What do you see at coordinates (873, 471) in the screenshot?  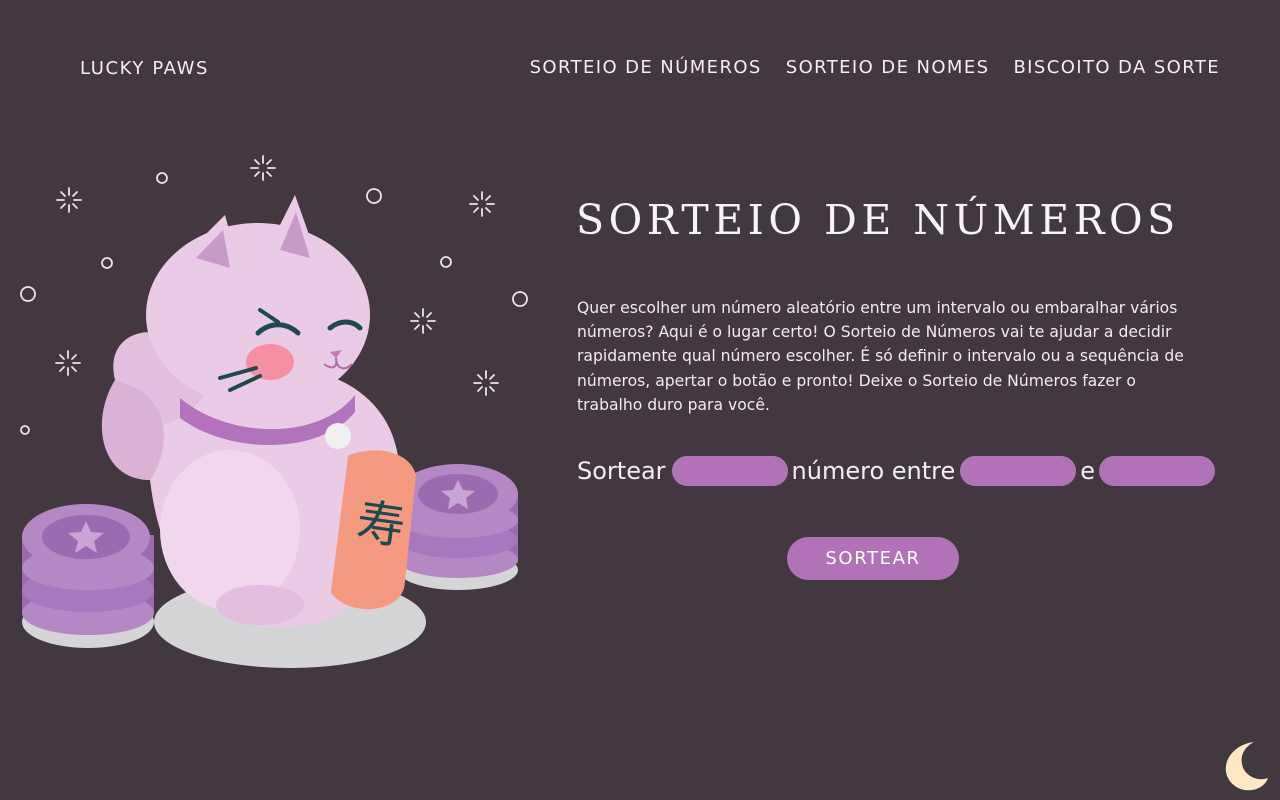 I see `range-middle-label: número entre` at bounding box center [873, 471].